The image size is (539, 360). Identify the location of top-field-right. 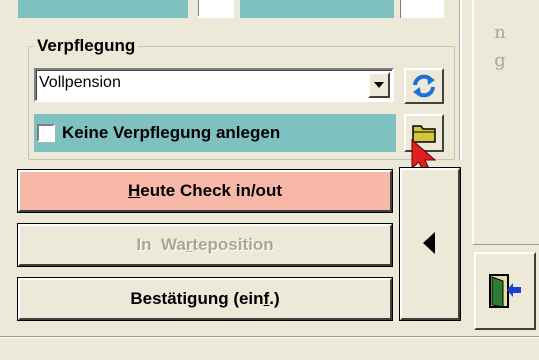
(317, 9).